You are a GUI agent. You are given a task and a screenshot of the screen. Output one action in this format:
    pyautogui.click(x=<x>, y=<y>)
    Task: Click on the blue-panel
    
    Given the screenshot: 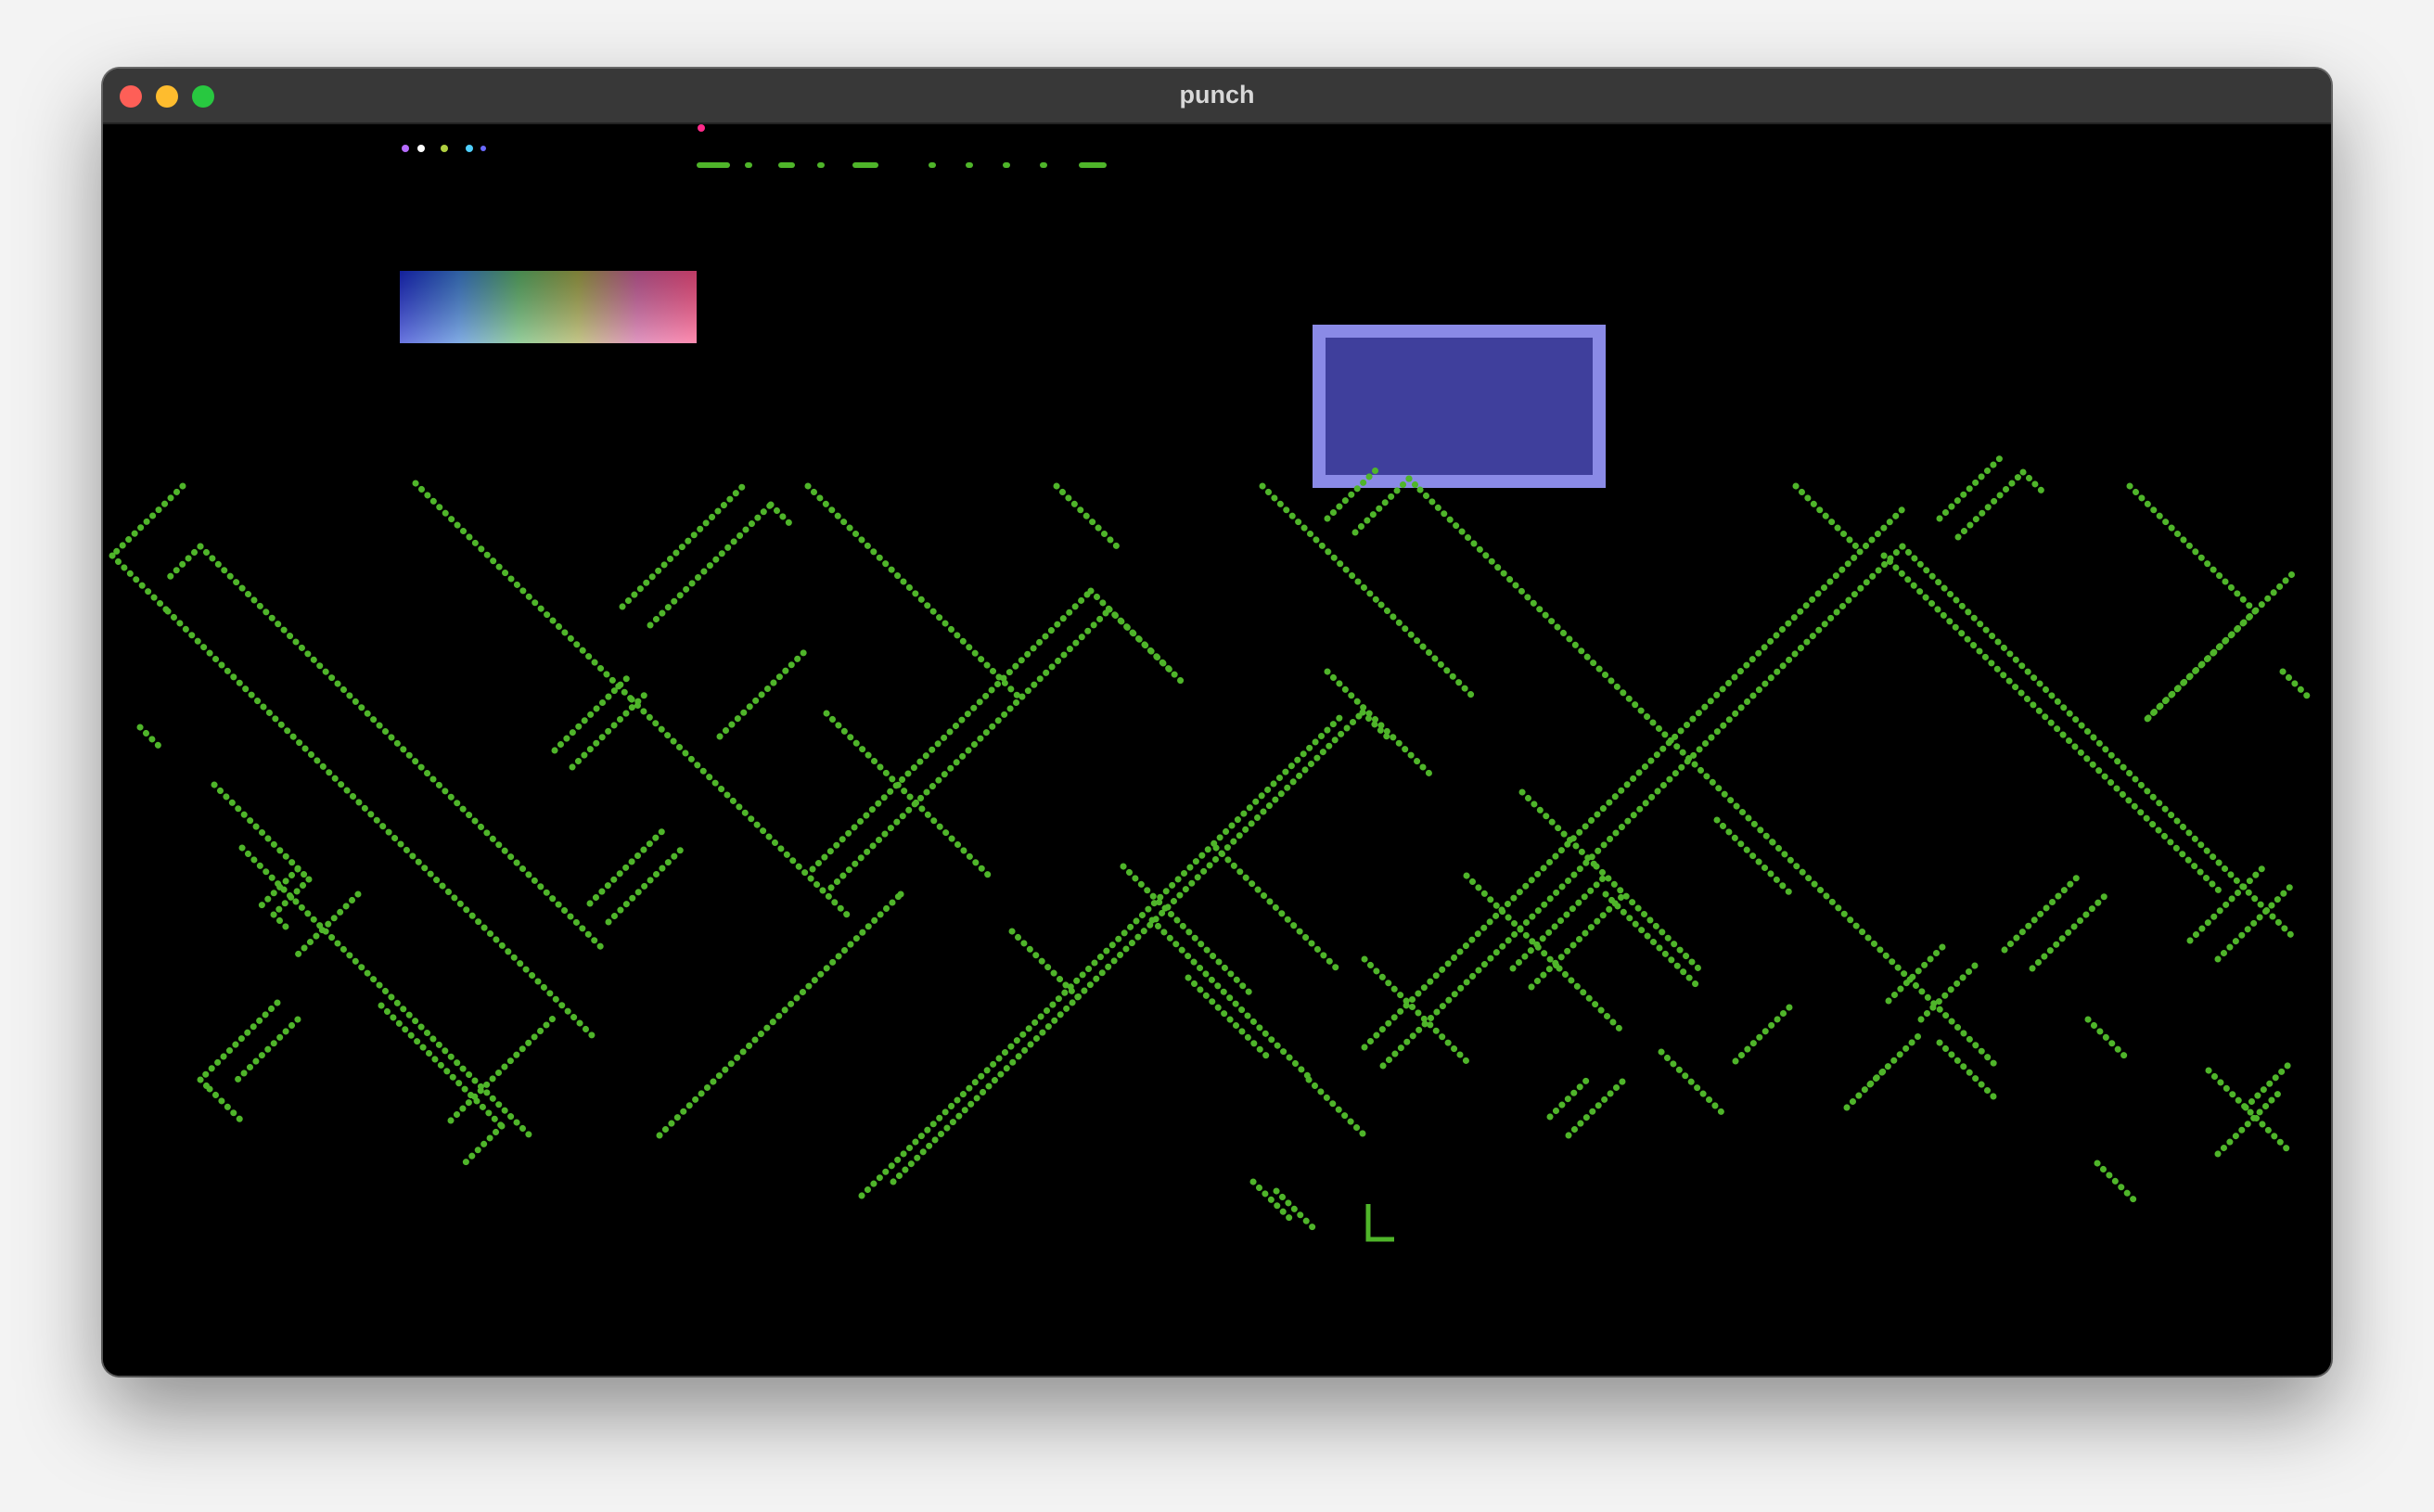 What is the action you would take?
    pyautogui.click(x=1459, y=406)
    